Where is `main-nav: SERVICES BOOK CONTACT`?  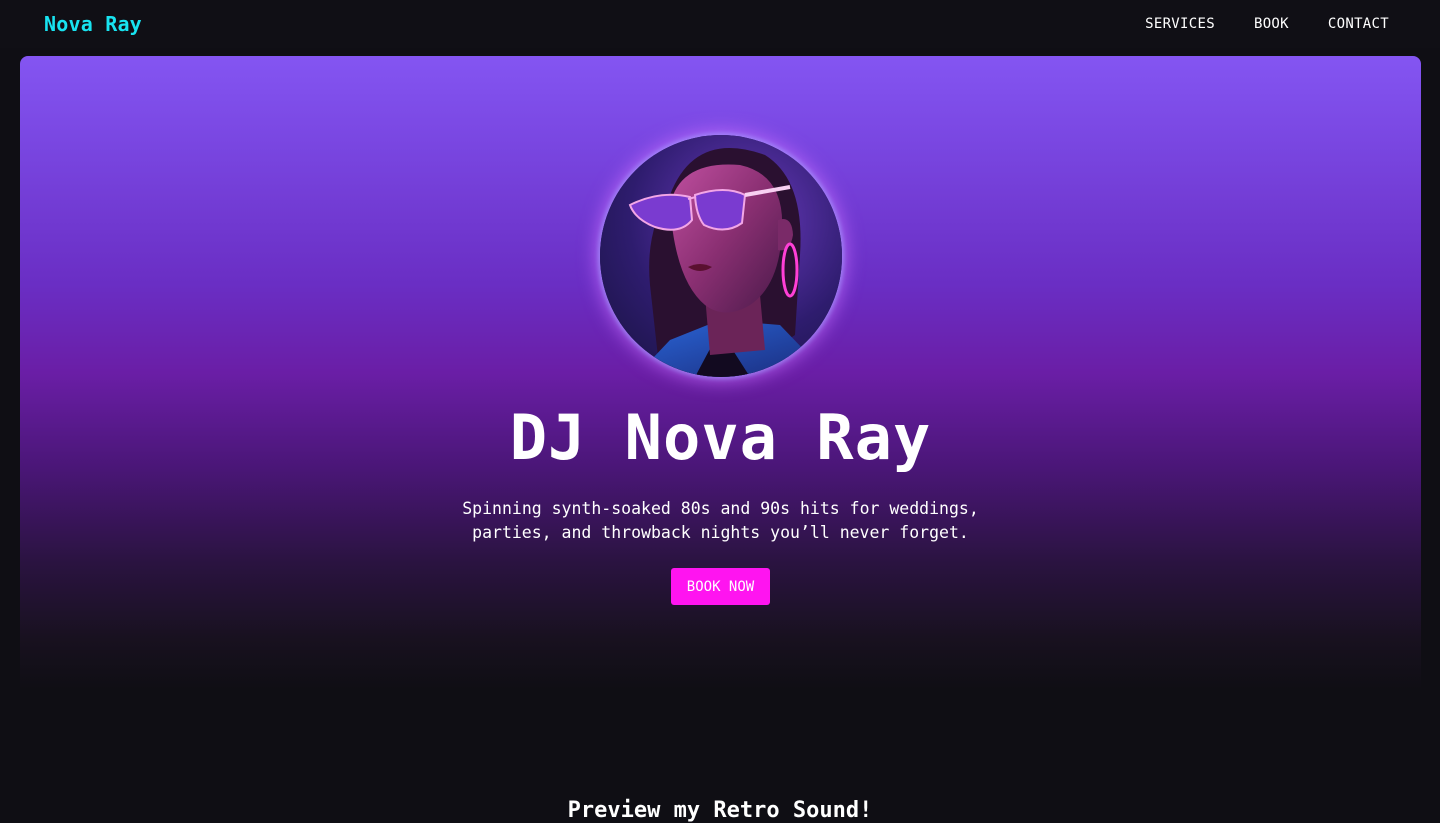 main-nav: SERVICES BOOK CONTACT is located at coordinates (1267, 24).